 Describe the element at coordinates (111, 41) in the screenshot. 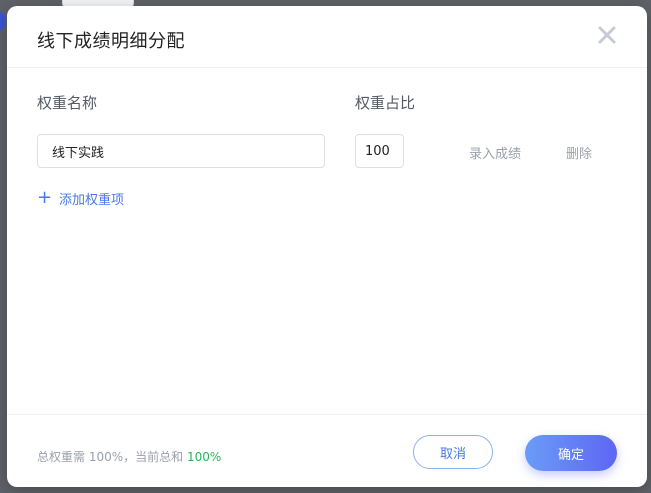

I see `dialog-title: 线下成绩明细分配` at that location.